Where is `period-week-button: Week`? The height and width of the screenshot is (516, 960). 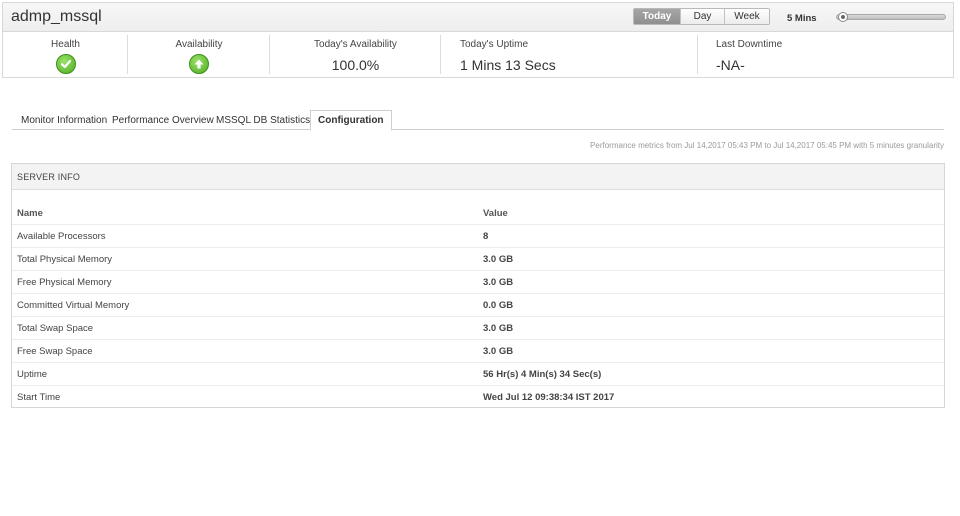 period-week-button: Week is located at coordinates (747, 16).